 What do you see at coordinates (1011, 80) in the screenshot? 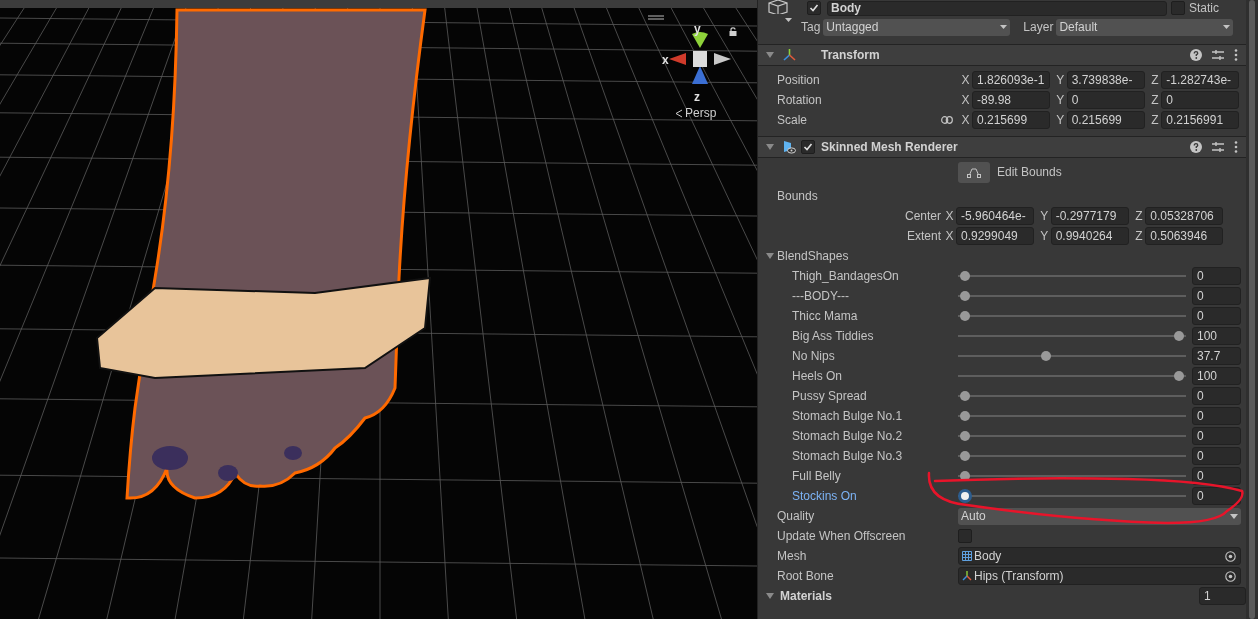
I see `number-field: 1.826093e-1` at bounding box center [1011, 80].